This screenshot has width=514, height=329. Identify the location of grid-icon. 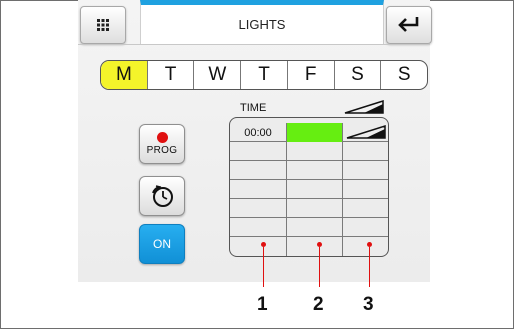
(103, 25).